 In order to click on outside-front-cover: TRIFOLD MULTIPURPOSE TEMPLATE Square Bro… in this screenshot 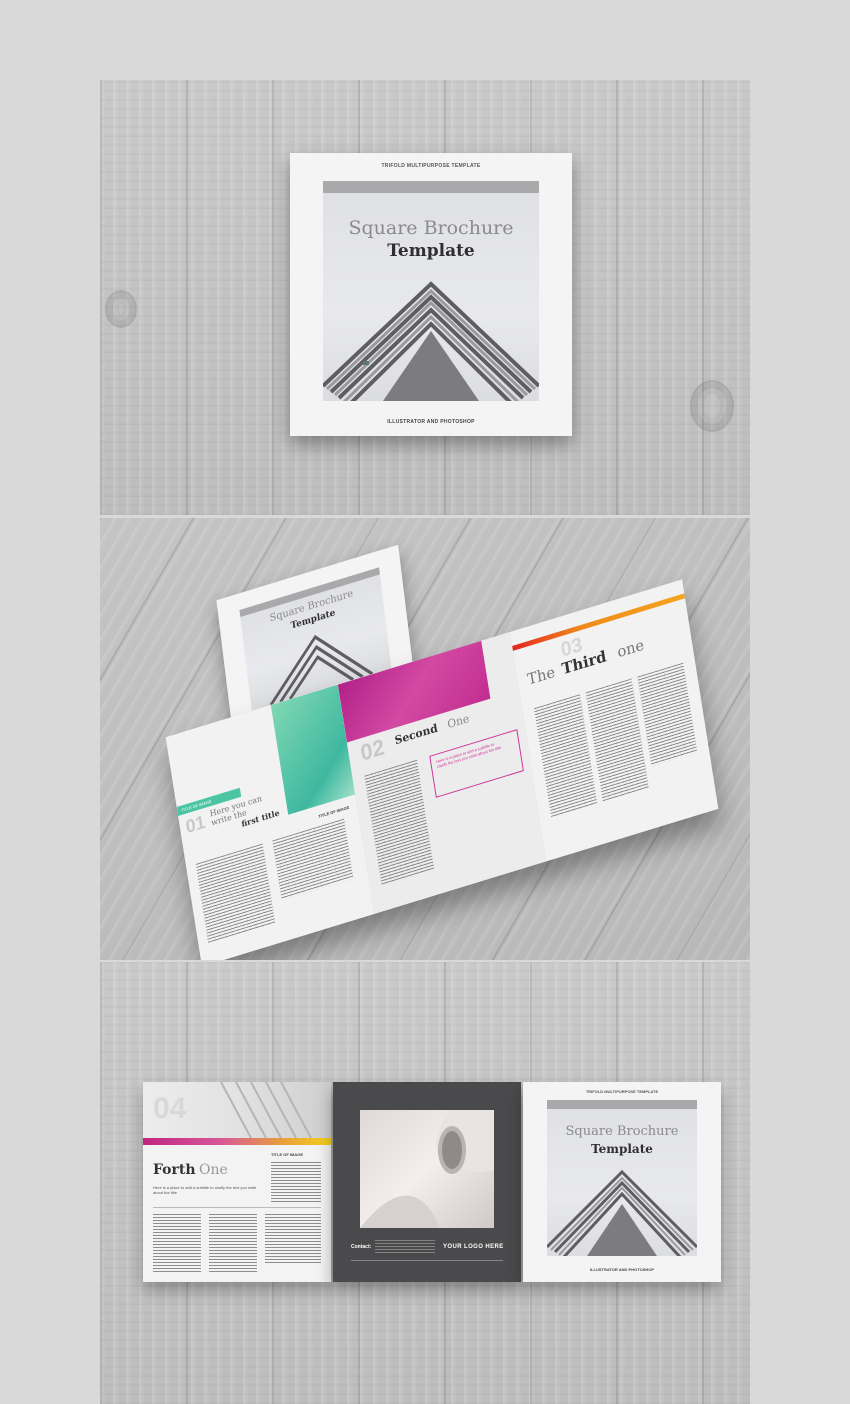, I will do `click(622, 1182)`.